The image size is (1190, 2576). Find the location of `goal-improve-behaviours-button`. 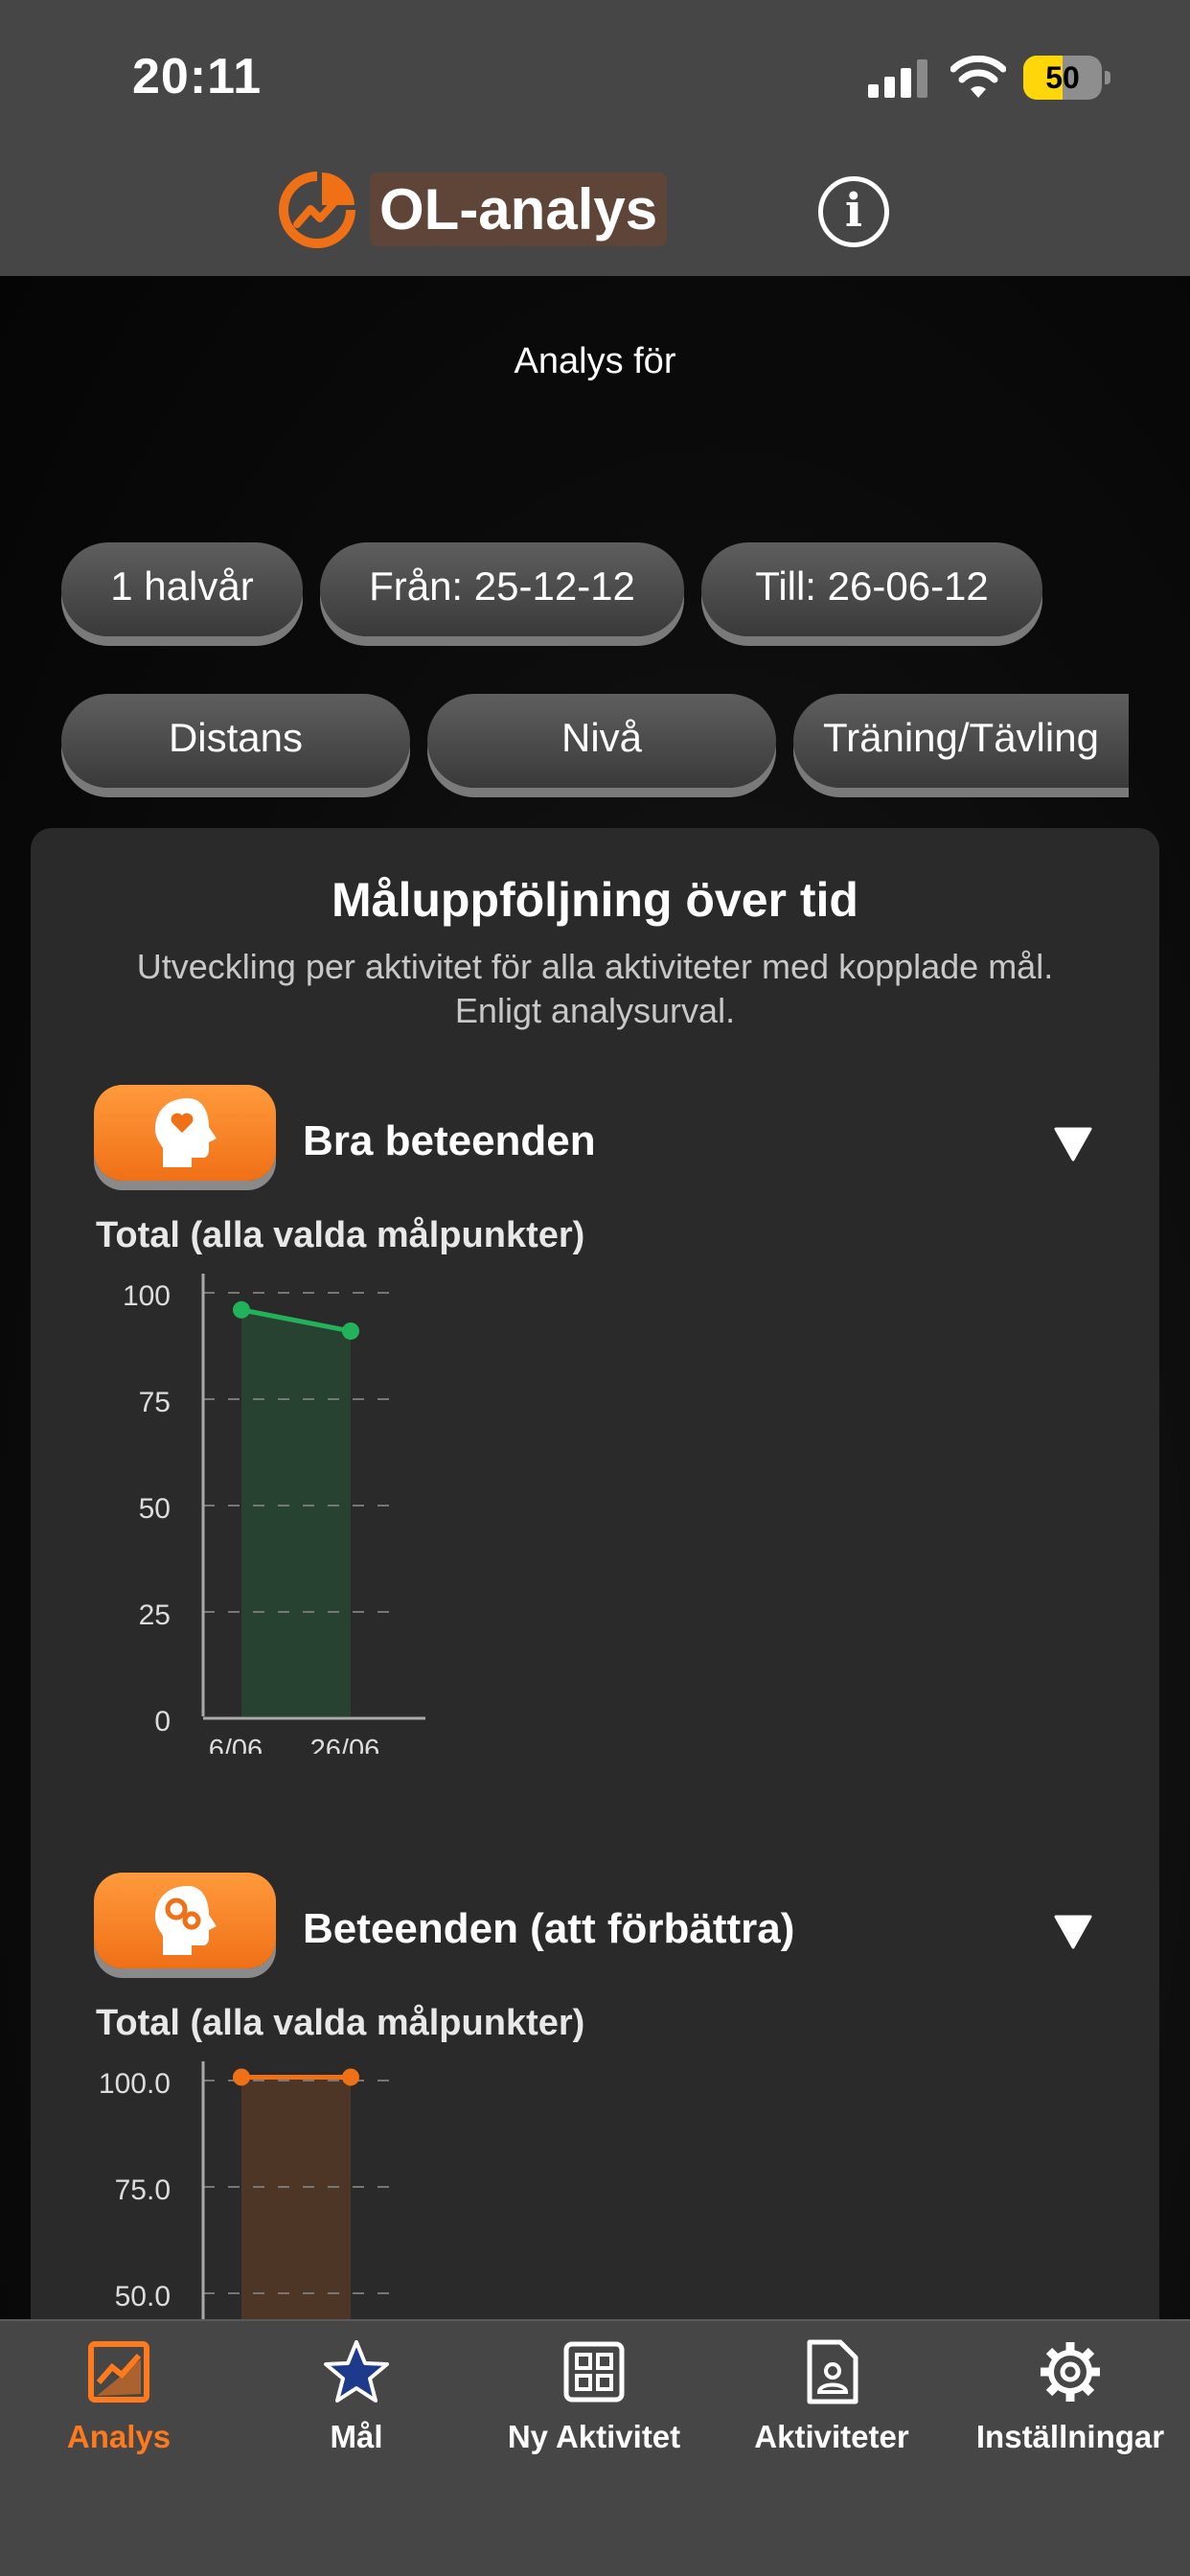

goal-improve-behaviours-button is located at coordinates (185, 1920).